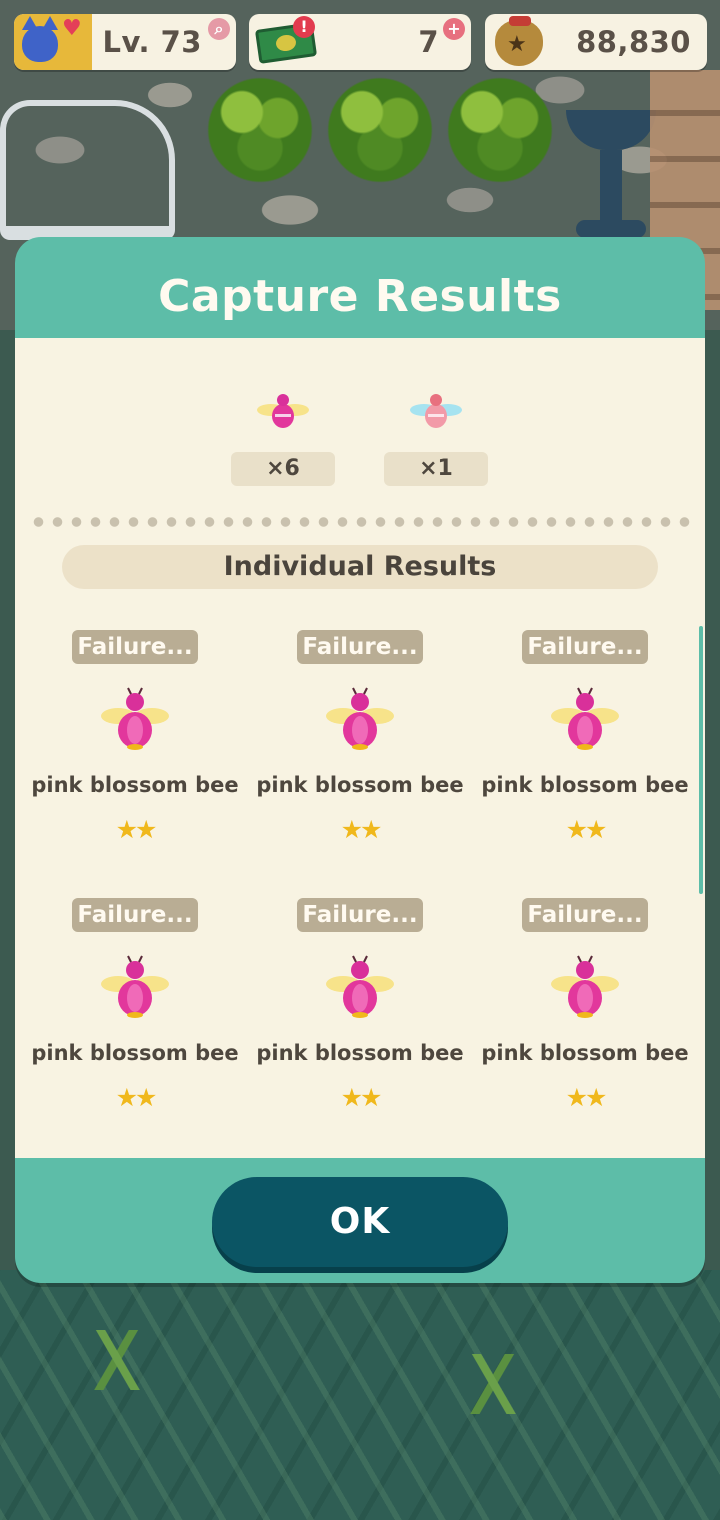 The image size is (720, 1520). I want to click on bells-display: 88,830, so click(596, 42).